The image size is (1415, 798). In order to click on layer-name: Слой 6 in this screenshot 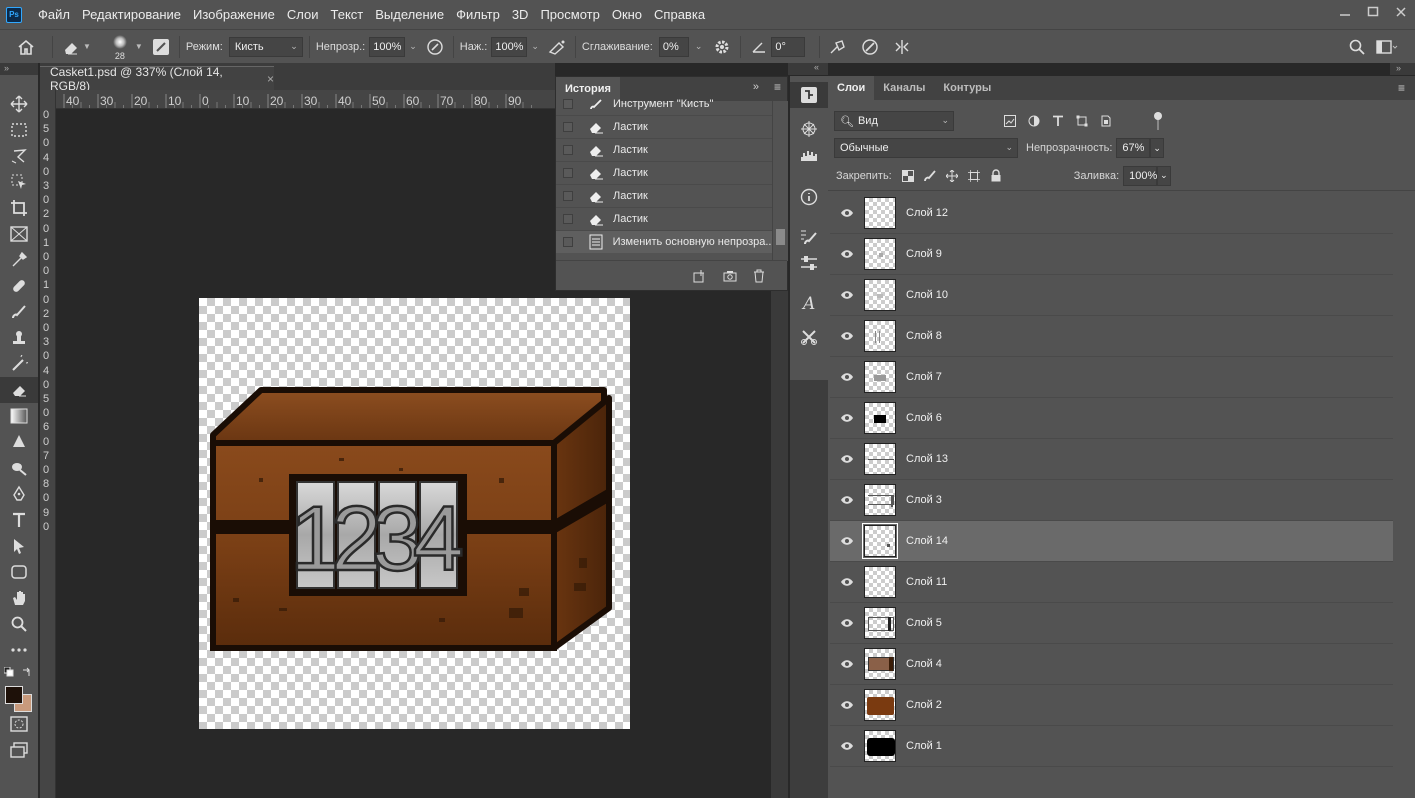, I will do `click(924, 418)`.